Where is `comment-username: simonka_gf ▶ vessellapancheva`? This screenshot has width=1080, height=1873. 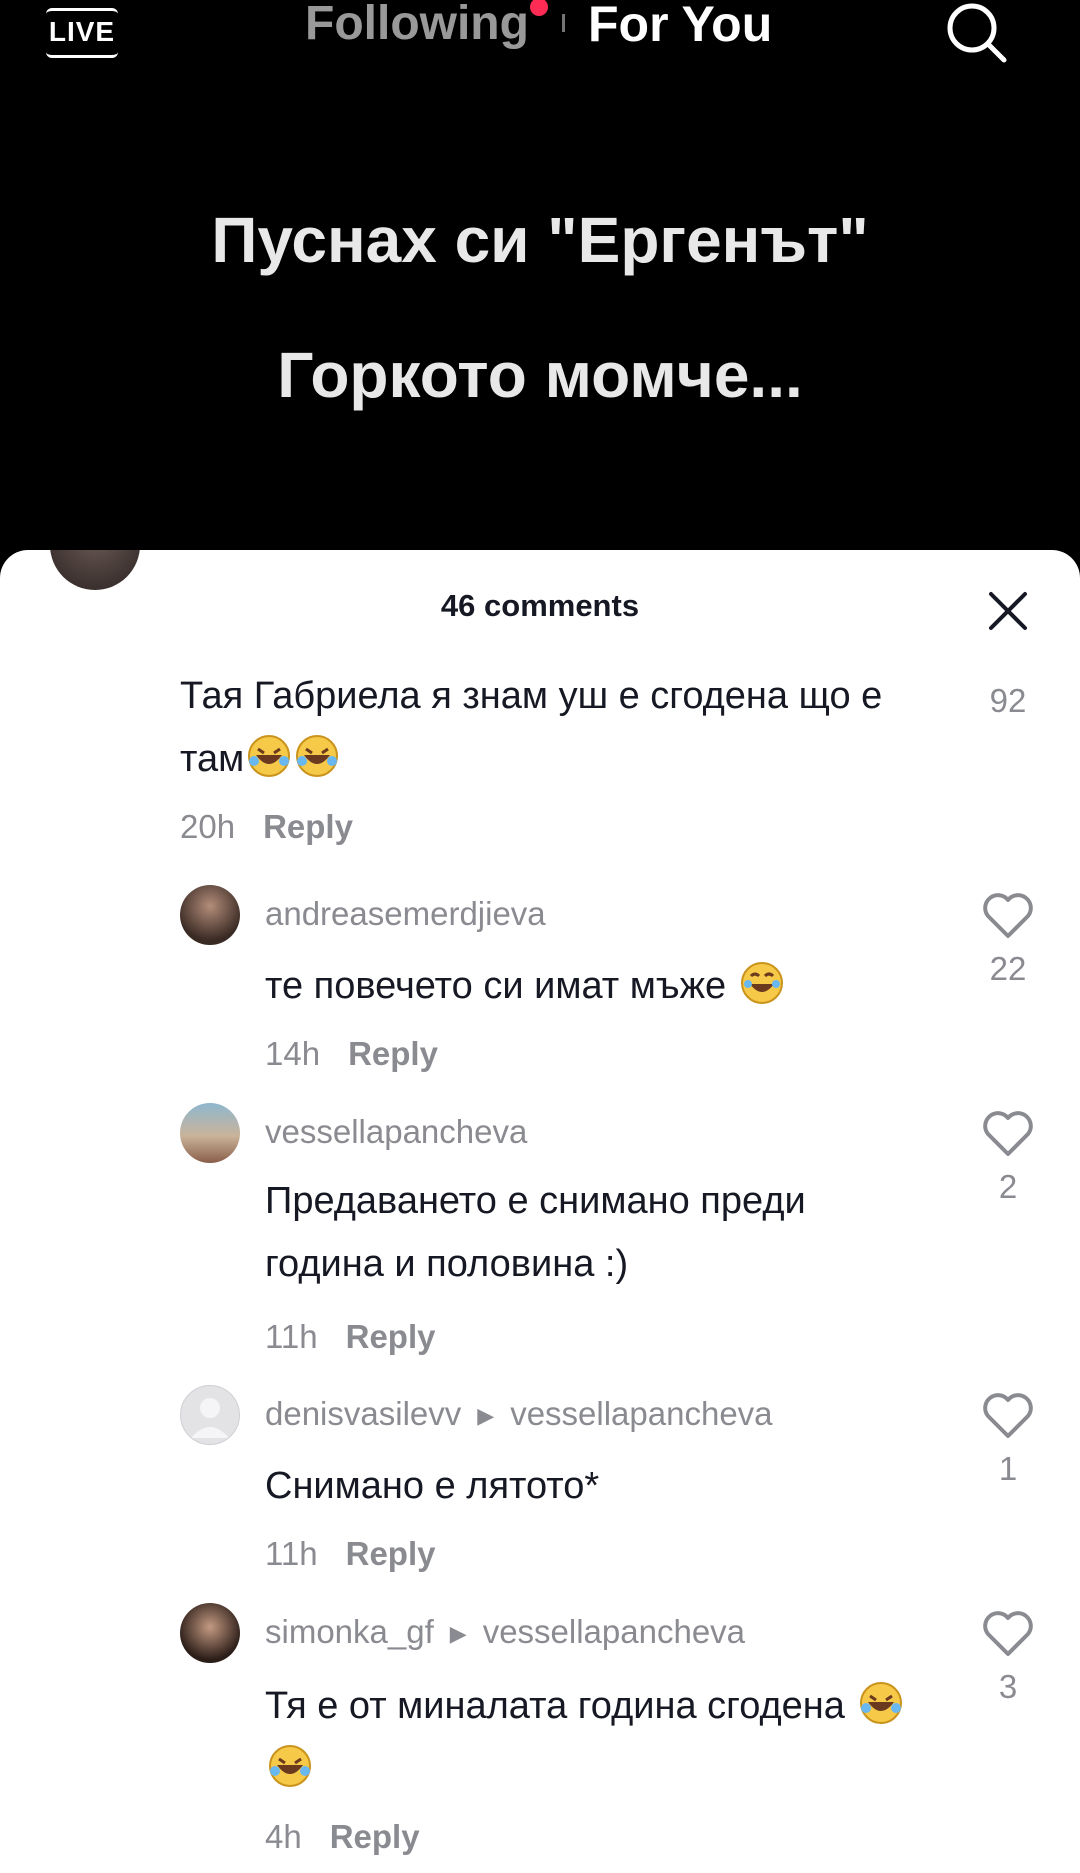
comment-username: simonka_gf ▶ vessellapancheva is located at coordinates (505, 1632).